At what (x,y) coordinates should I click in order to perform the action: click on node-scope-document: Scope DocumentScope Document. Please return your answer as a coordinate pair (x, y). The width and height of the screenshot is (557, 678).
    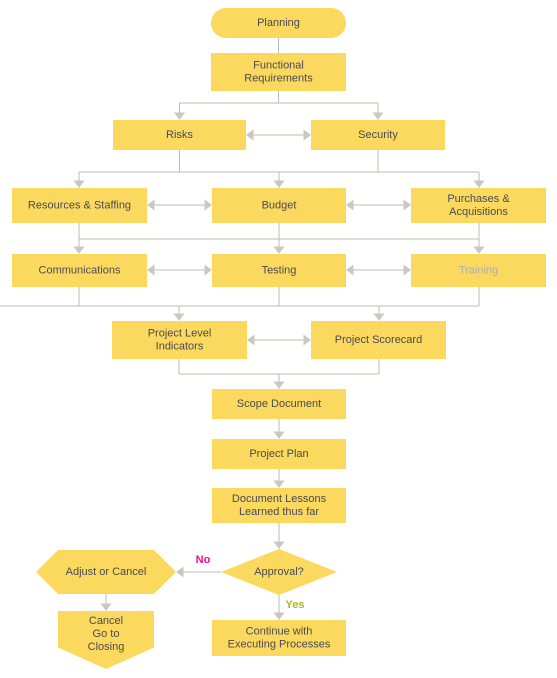
    Looking at the image, I should click on (279, 404).